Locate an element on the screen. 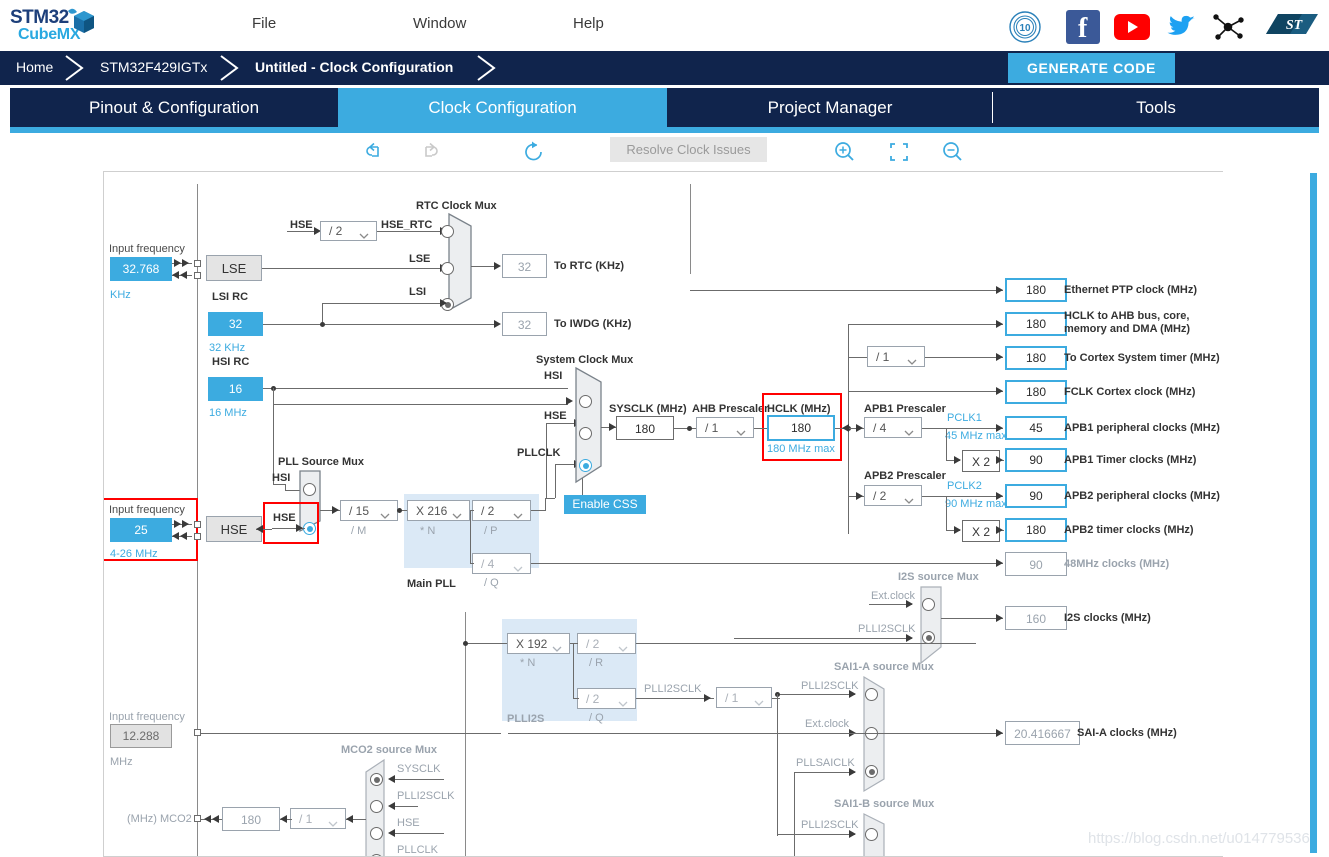  sysclk-value: 180 is located at coordinates (645, 428).